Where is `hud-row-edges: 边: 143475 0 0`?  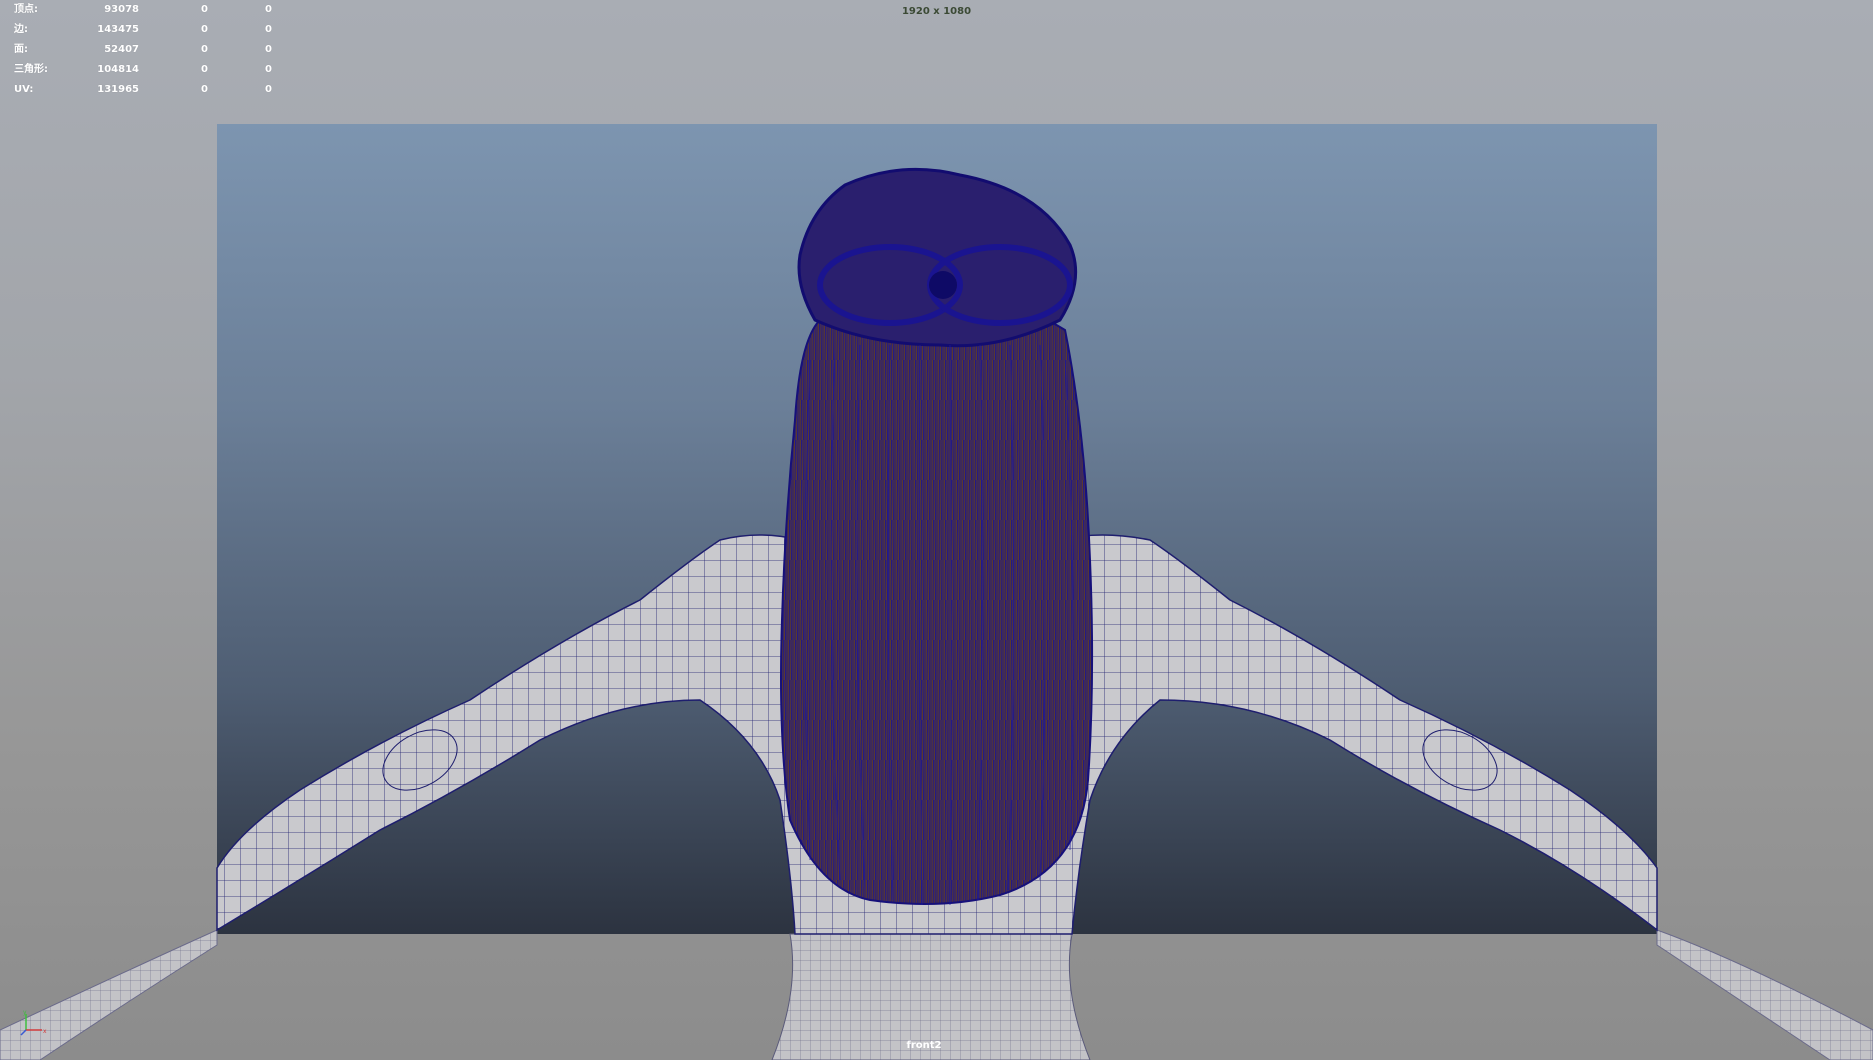 hud-row-edges: 边: 143475 0 0 is located at coordinates (144, 30).